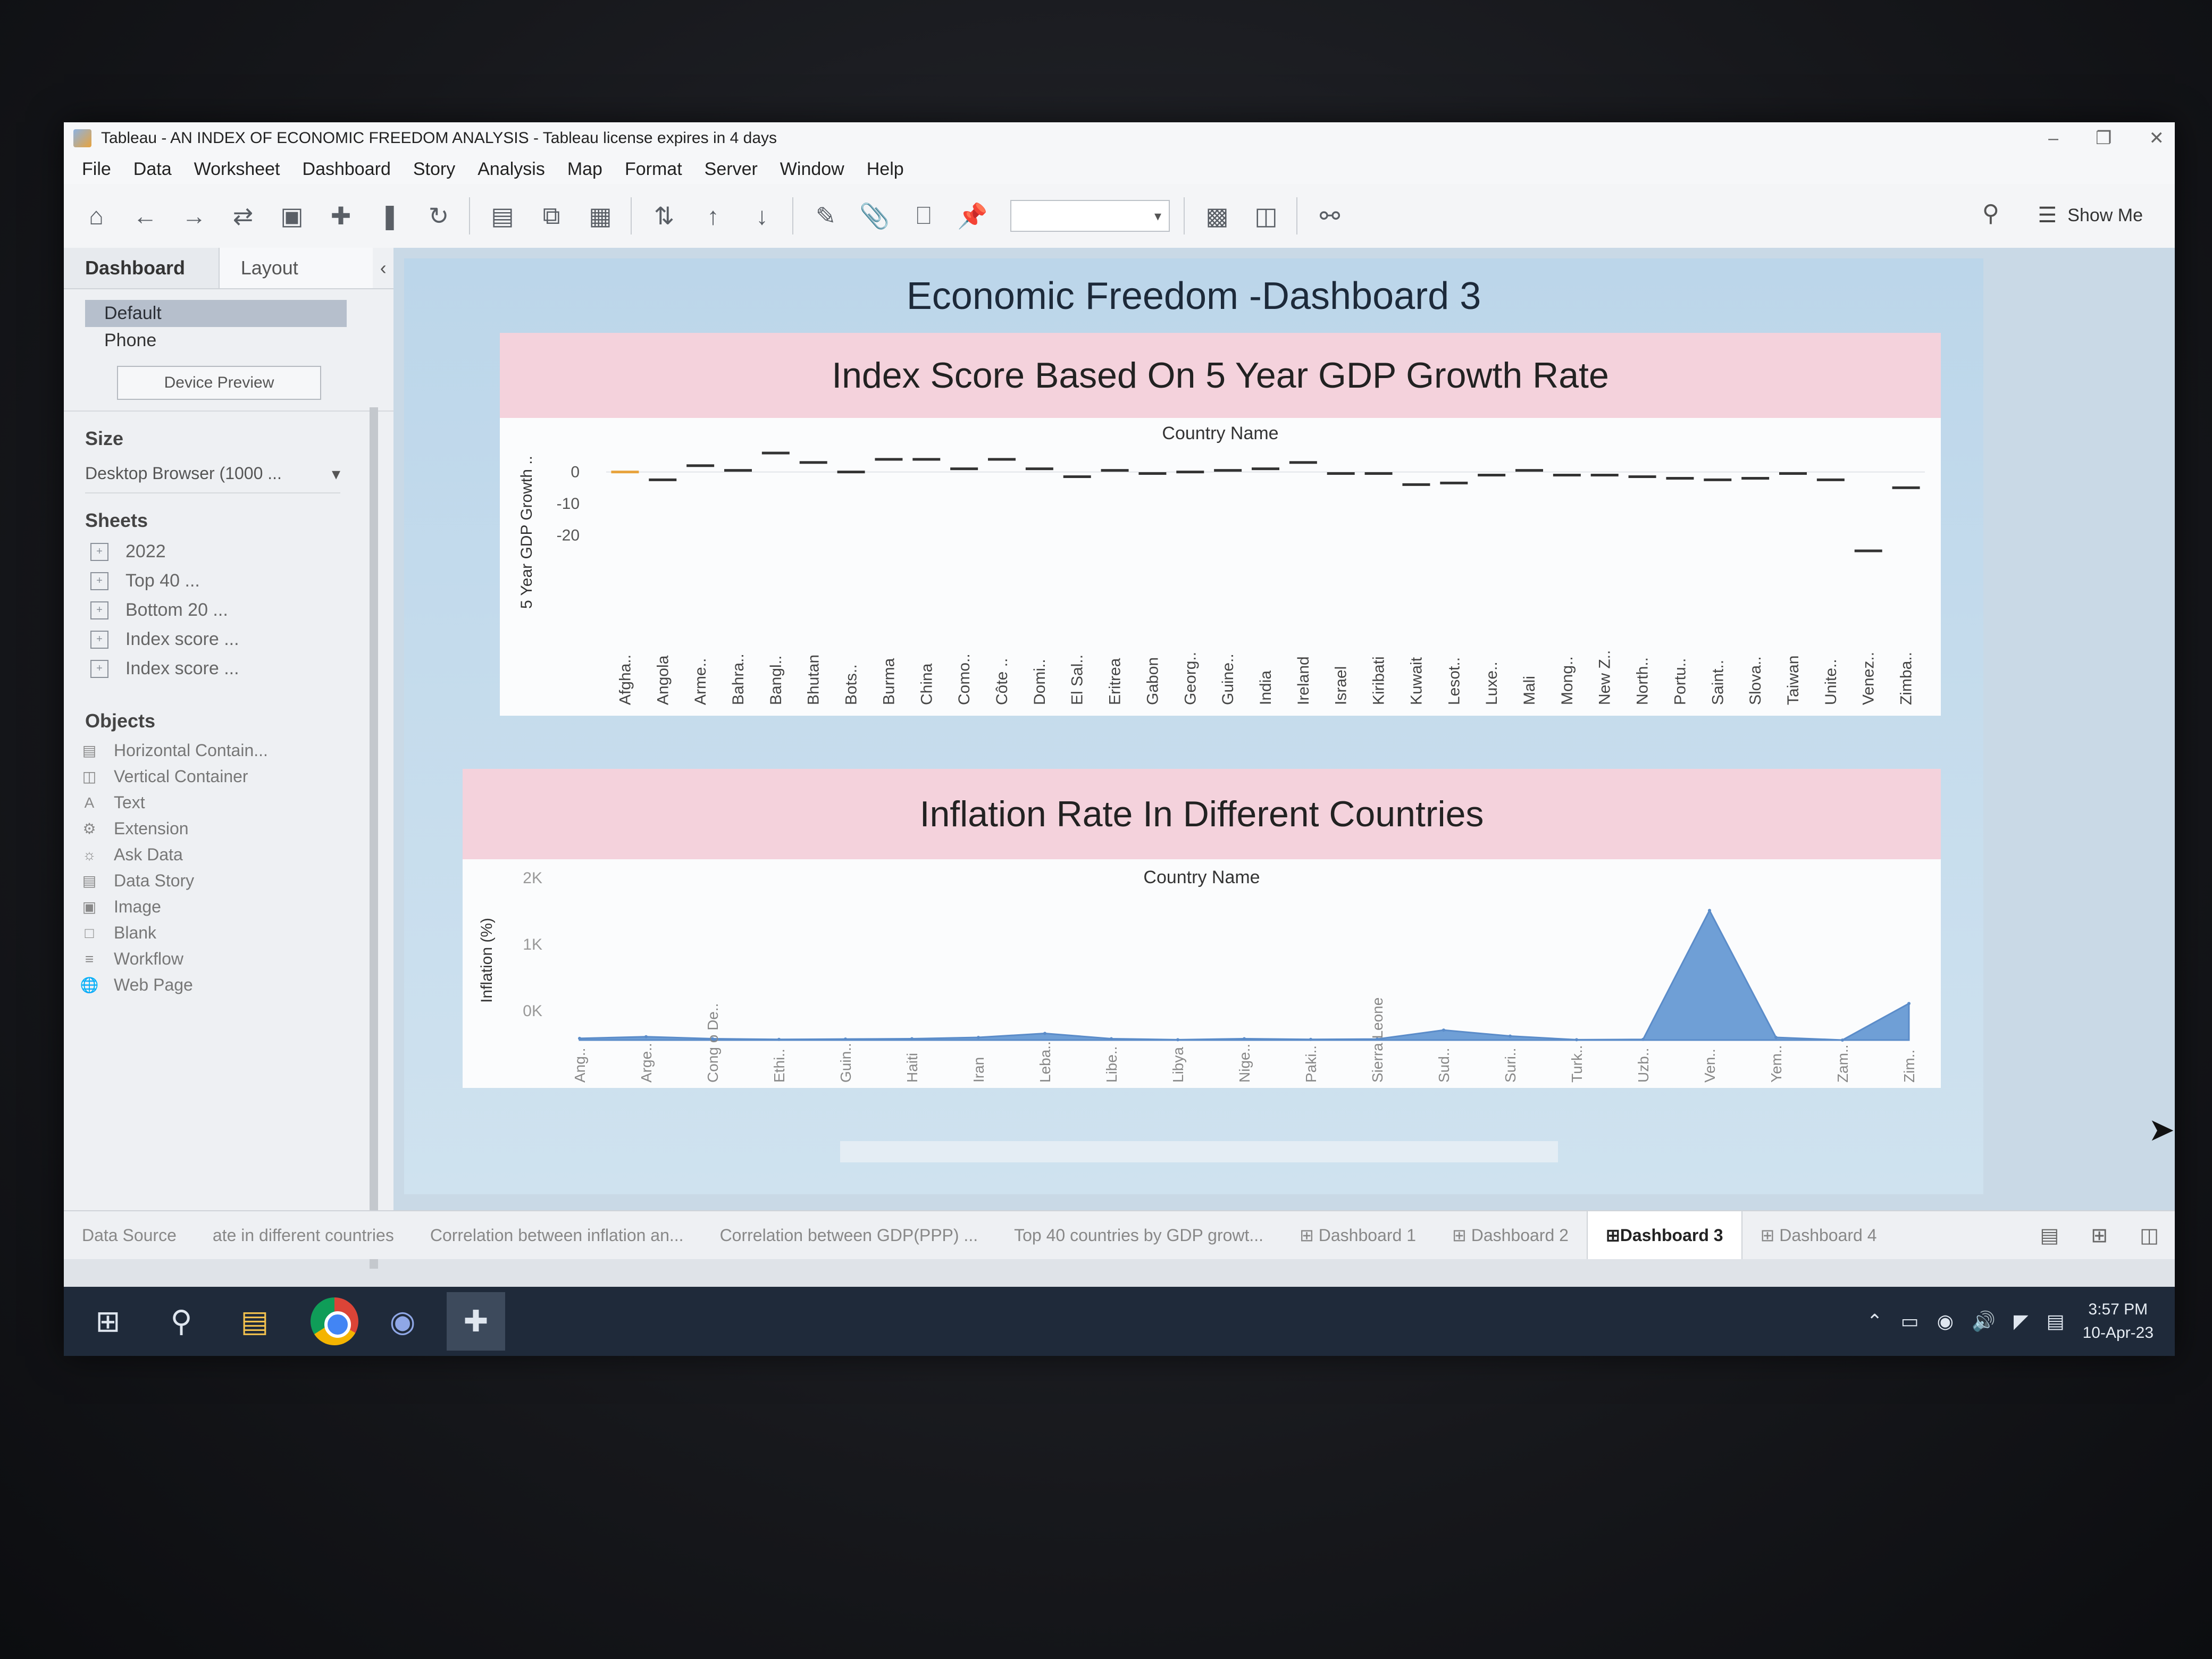  Describe the element at coordinates (194, 215) in the screenshot. I see `redo-icon: →` at that location.